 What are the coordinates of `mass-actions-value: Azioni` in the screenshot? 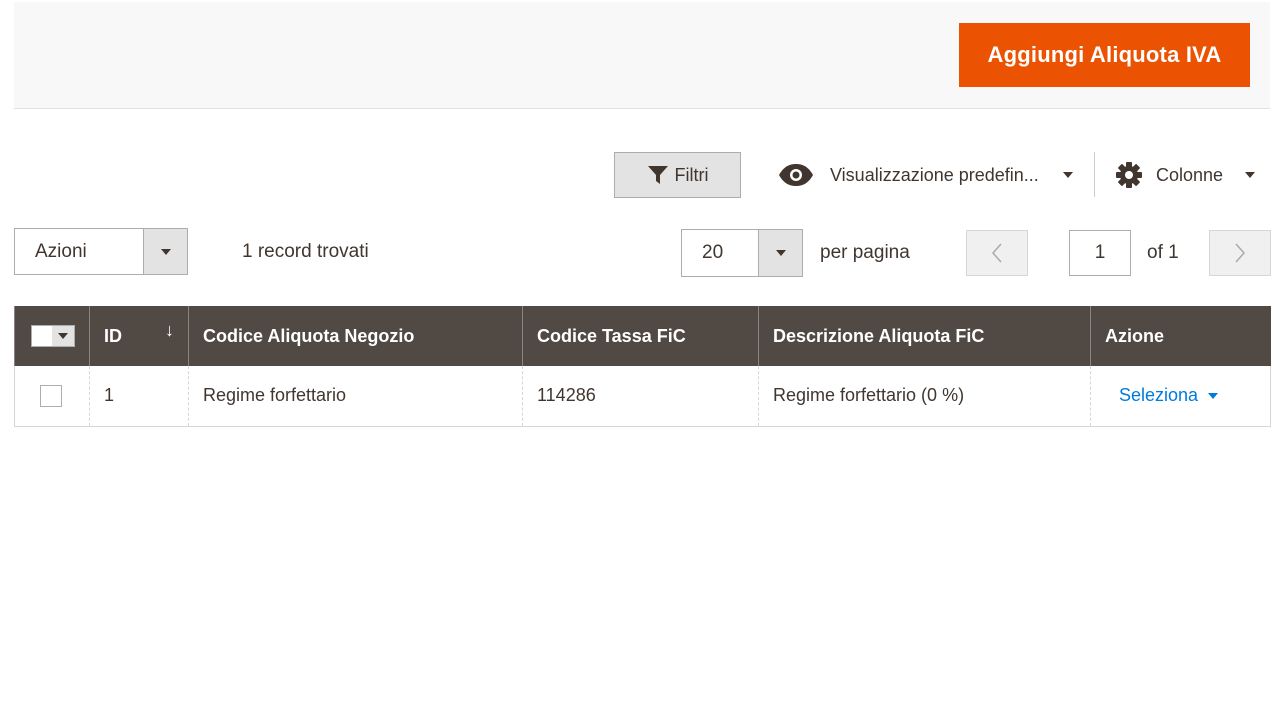 It's located at (61, 251).